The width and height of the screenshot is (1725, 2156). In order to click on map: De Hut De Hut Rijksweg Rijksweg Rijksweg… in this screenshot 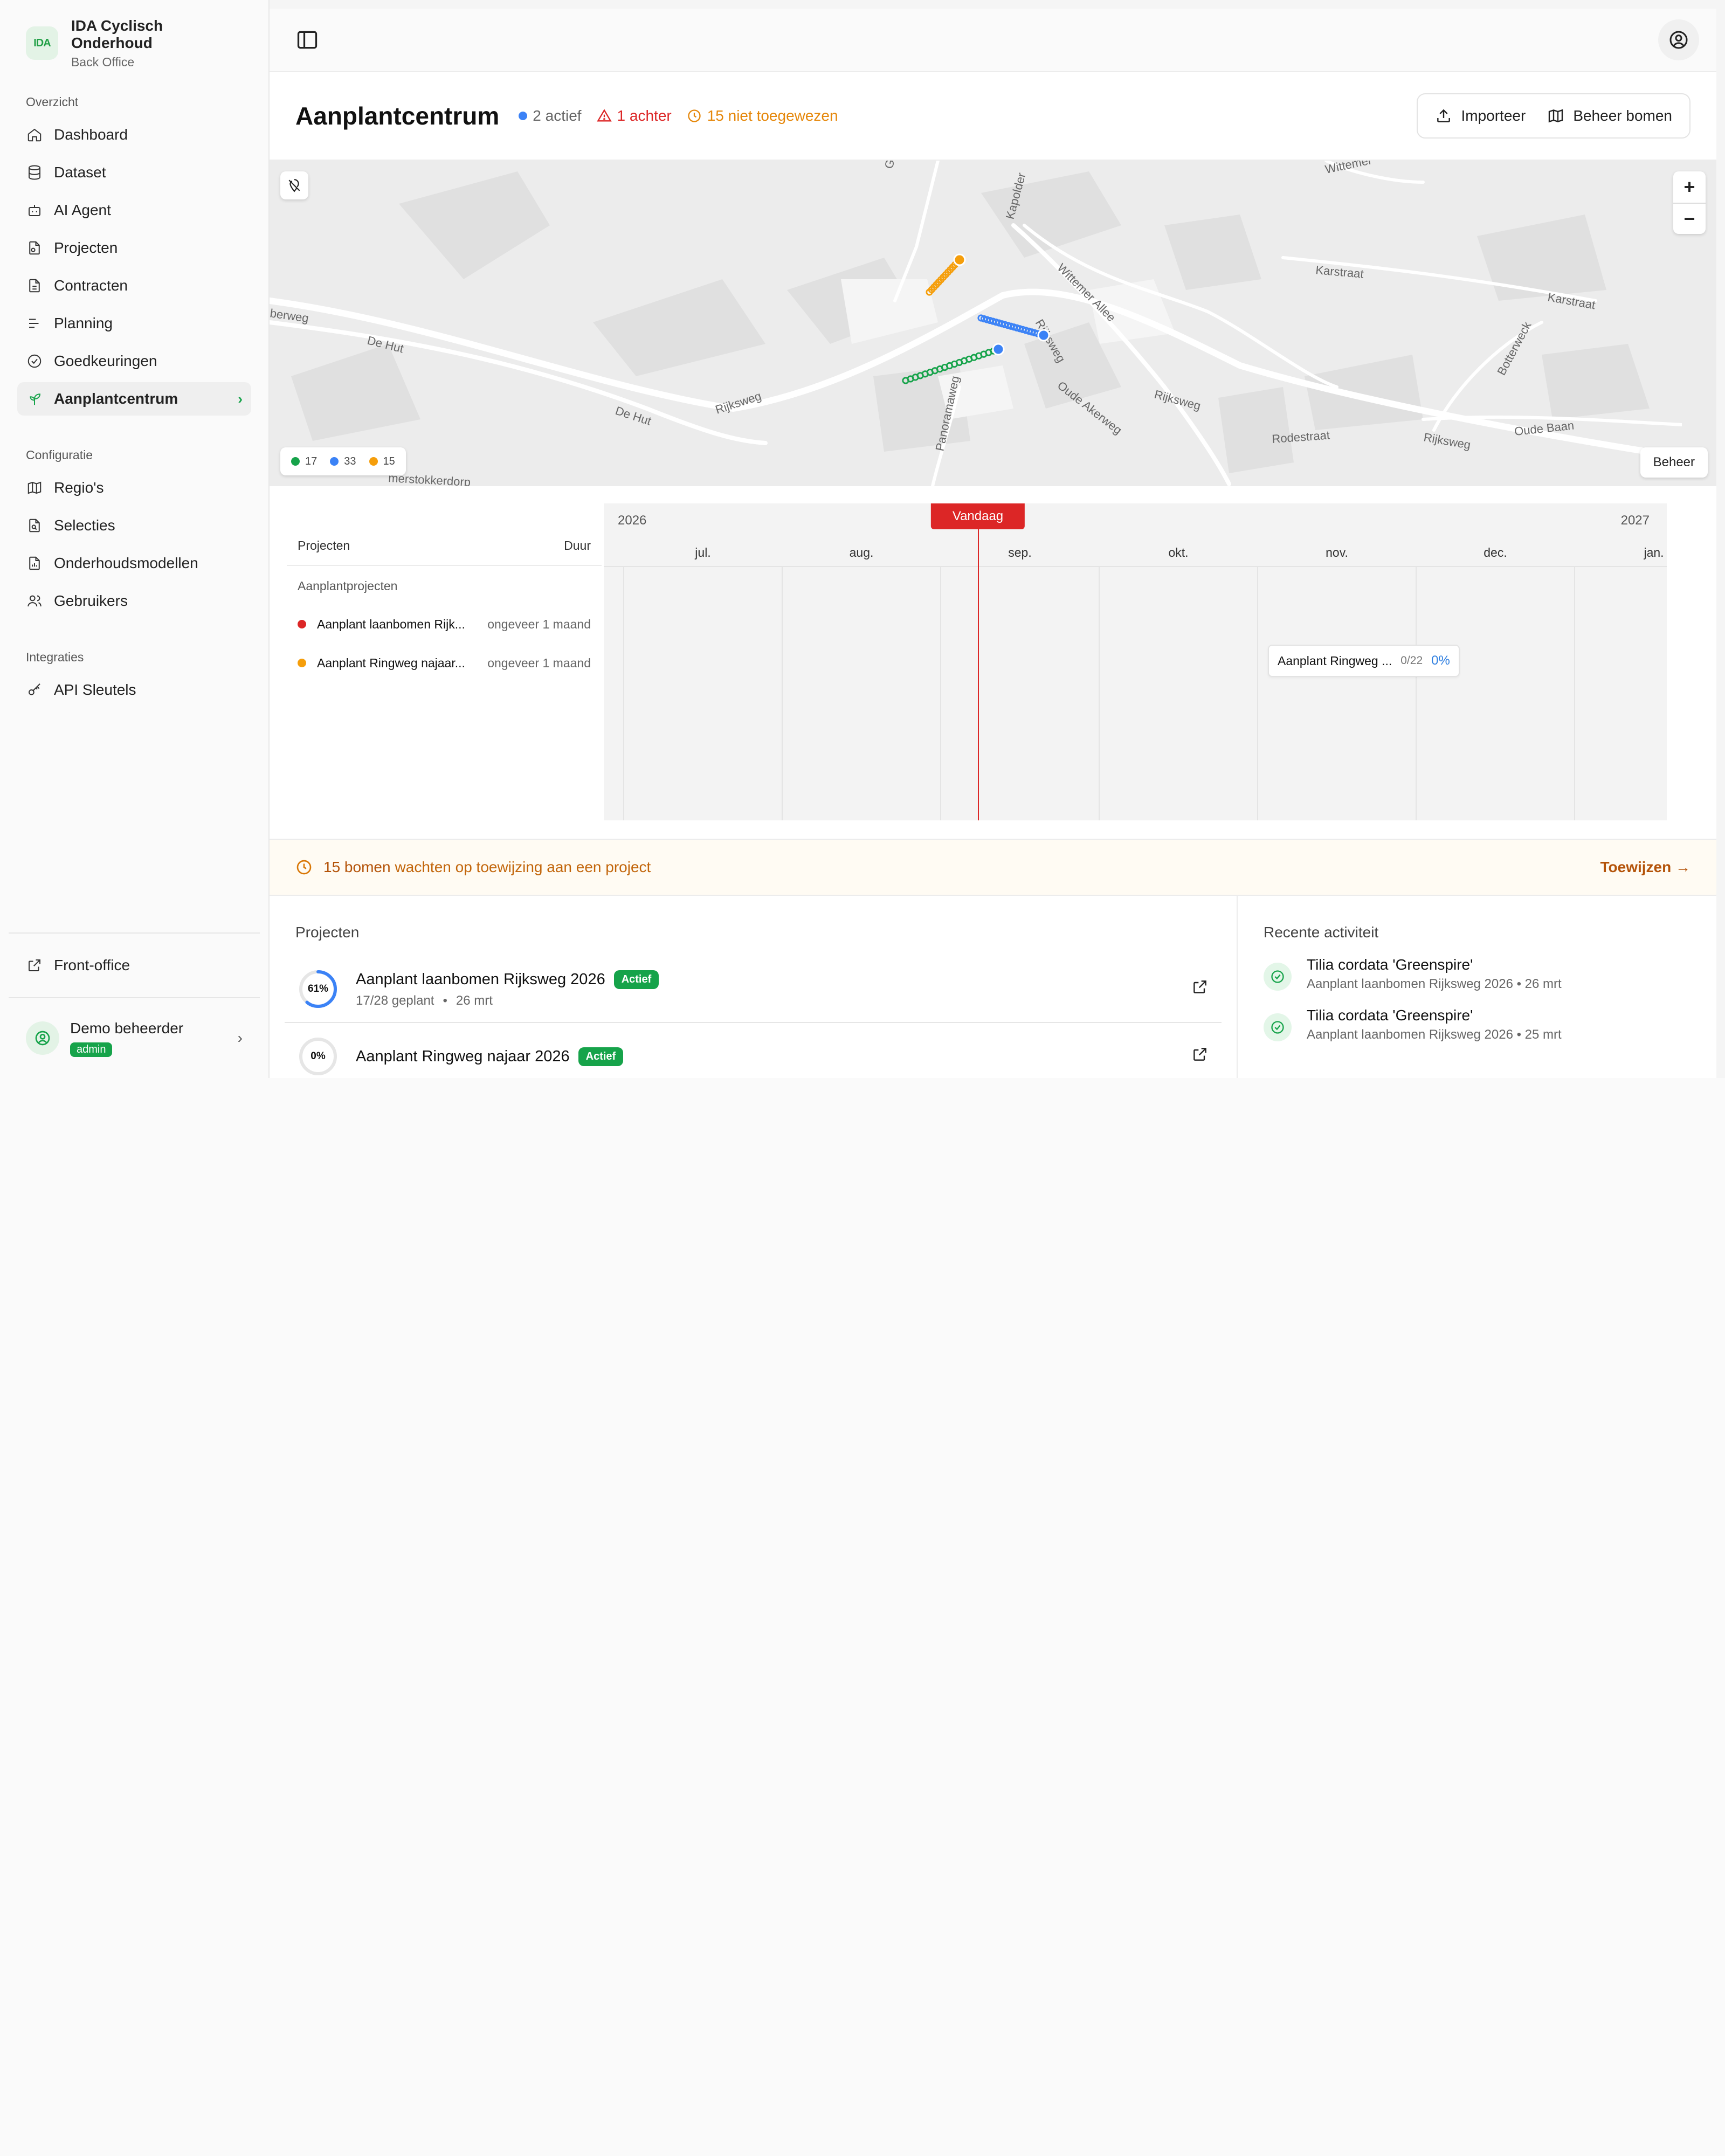, I will do `click(993, 323)`.